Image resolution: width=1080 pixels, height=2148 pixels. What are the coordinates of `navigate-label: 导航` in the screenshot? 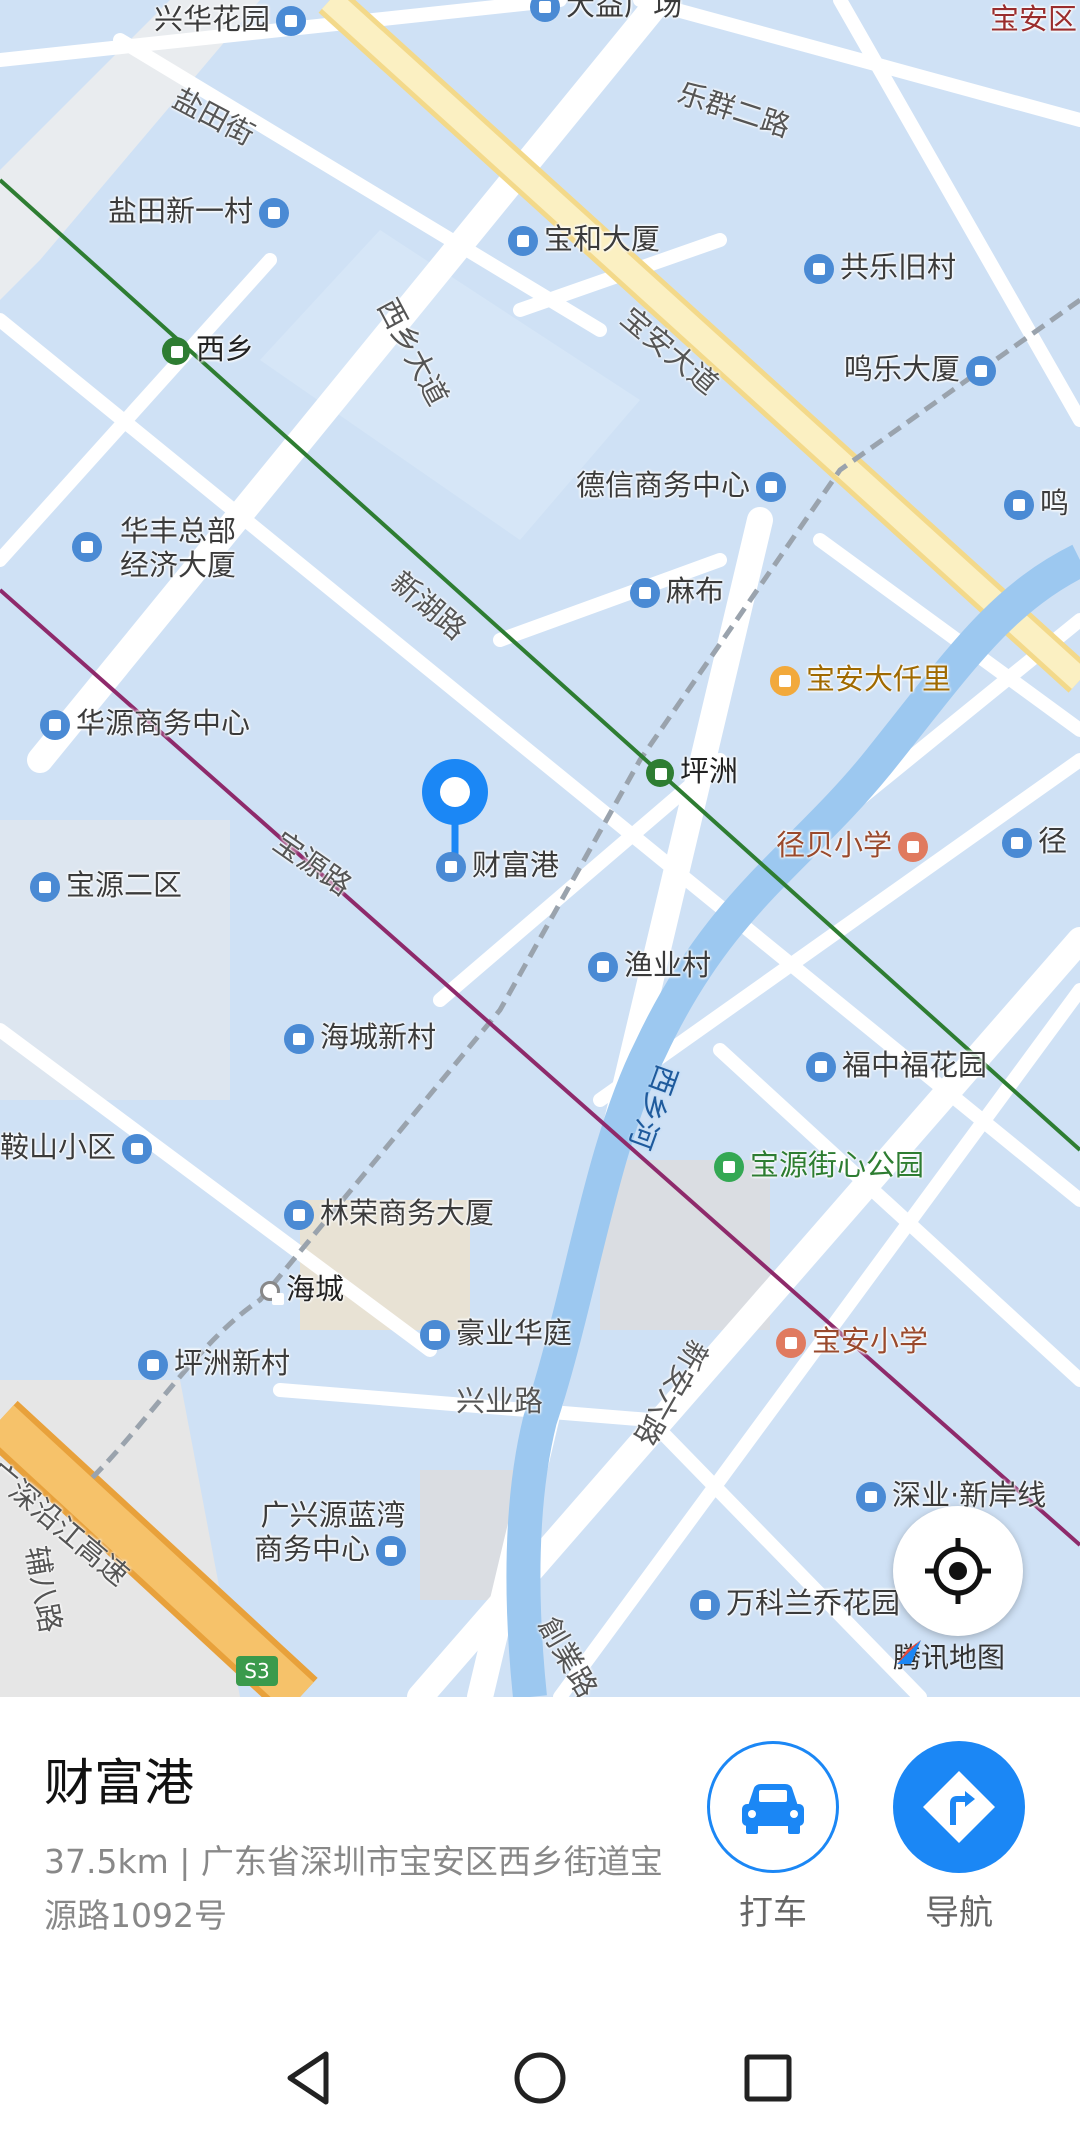 It's located at (959, 1913).